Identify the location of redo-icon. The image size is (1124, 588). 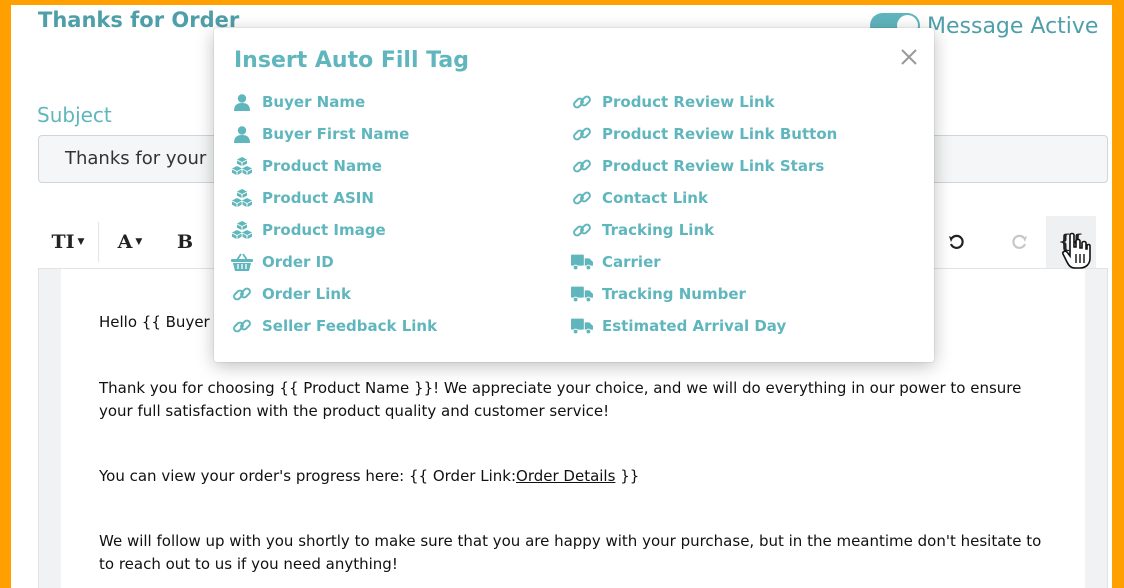
(1019, 241).